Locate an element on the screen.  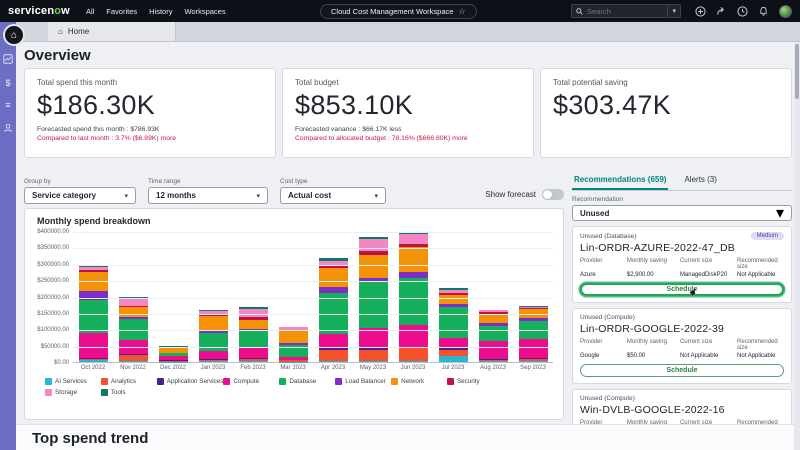
favorite-star-icon: ☆ is located at coordinates (461, 11).